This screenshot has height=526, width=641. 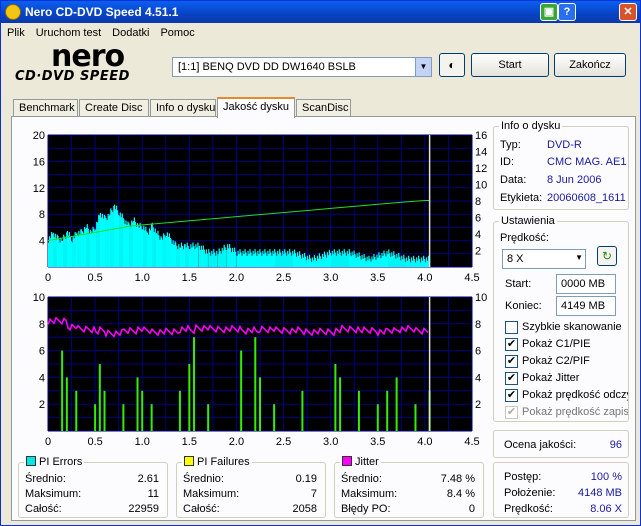 I want to click on menu-uruchom-test: Uruchom test, so click(x=68, y=31).